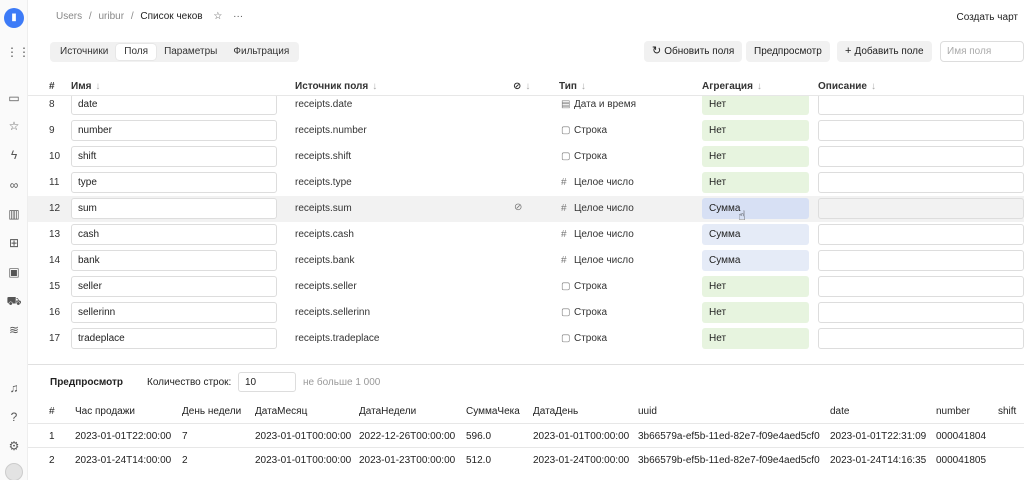  I want to click on table-row: 9 number receipts.number ▢ Строка Нет, so click(526, 131).